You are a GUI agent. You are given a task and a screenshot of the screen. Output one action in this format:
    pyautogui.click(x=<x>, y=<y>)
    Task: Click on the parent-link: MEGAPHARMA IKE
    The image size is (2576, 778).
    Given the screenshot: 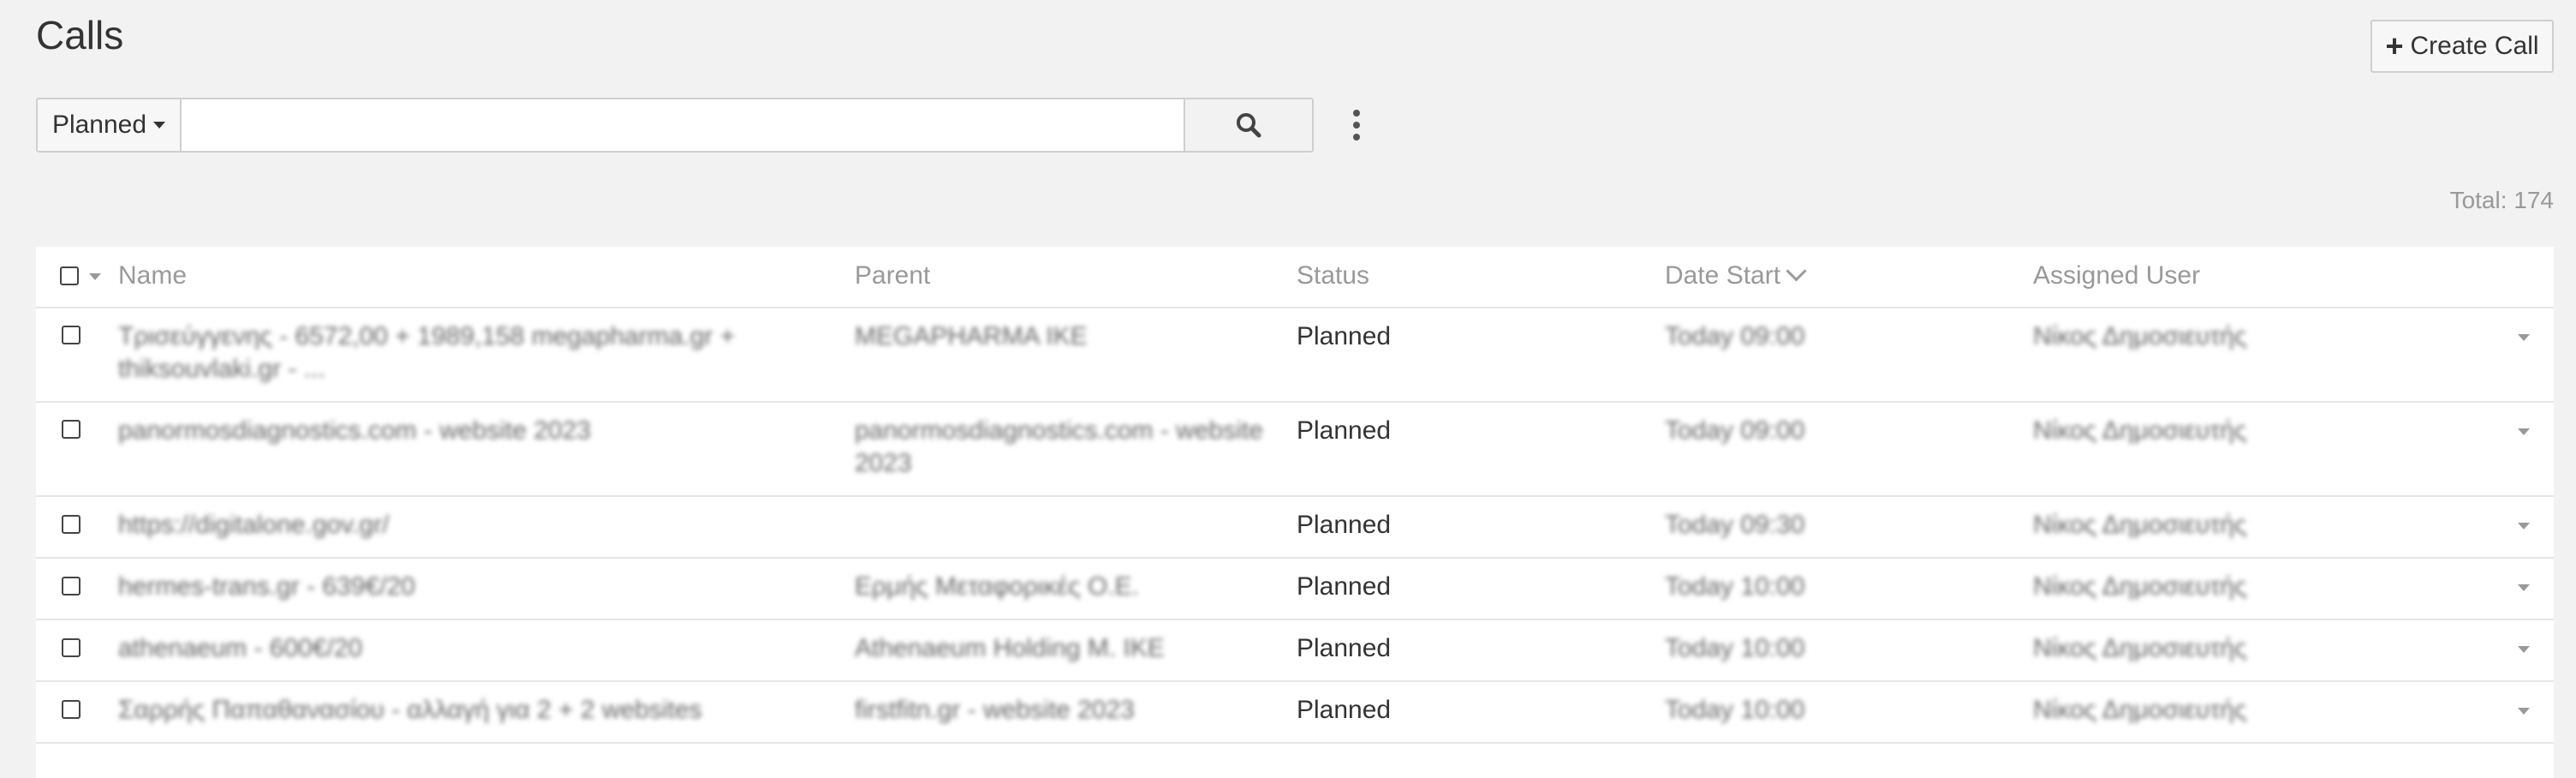 What is the action you would take?
    pyautogui.click(x=971, y=336)
    